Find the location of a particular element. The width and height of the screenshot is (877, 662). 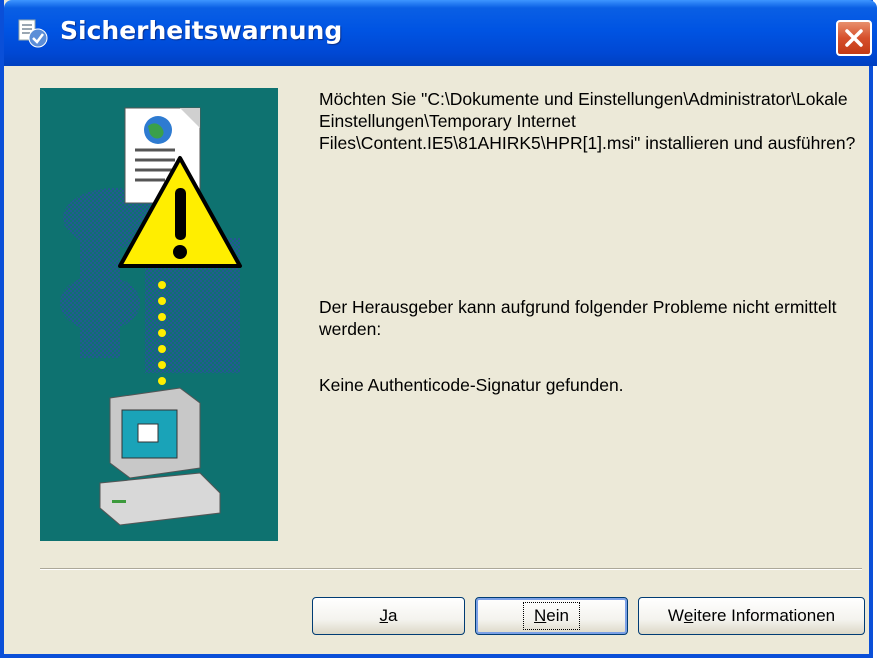

yes-button: Ja is located at coordinates (388, 616).